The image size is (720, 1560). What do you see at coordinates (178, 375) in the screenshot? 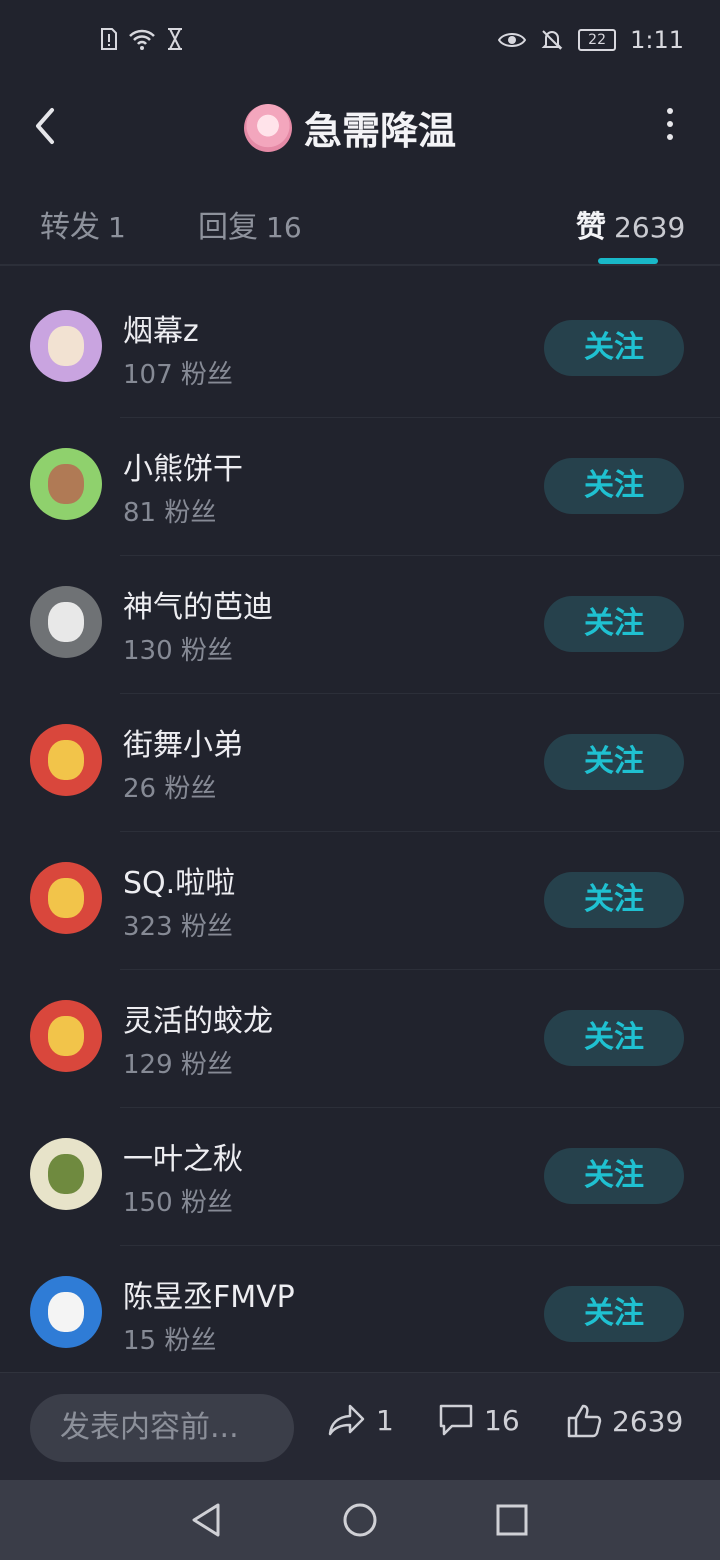
I see `fan-count: 107 粉丝` at bounding box center [178, 375].